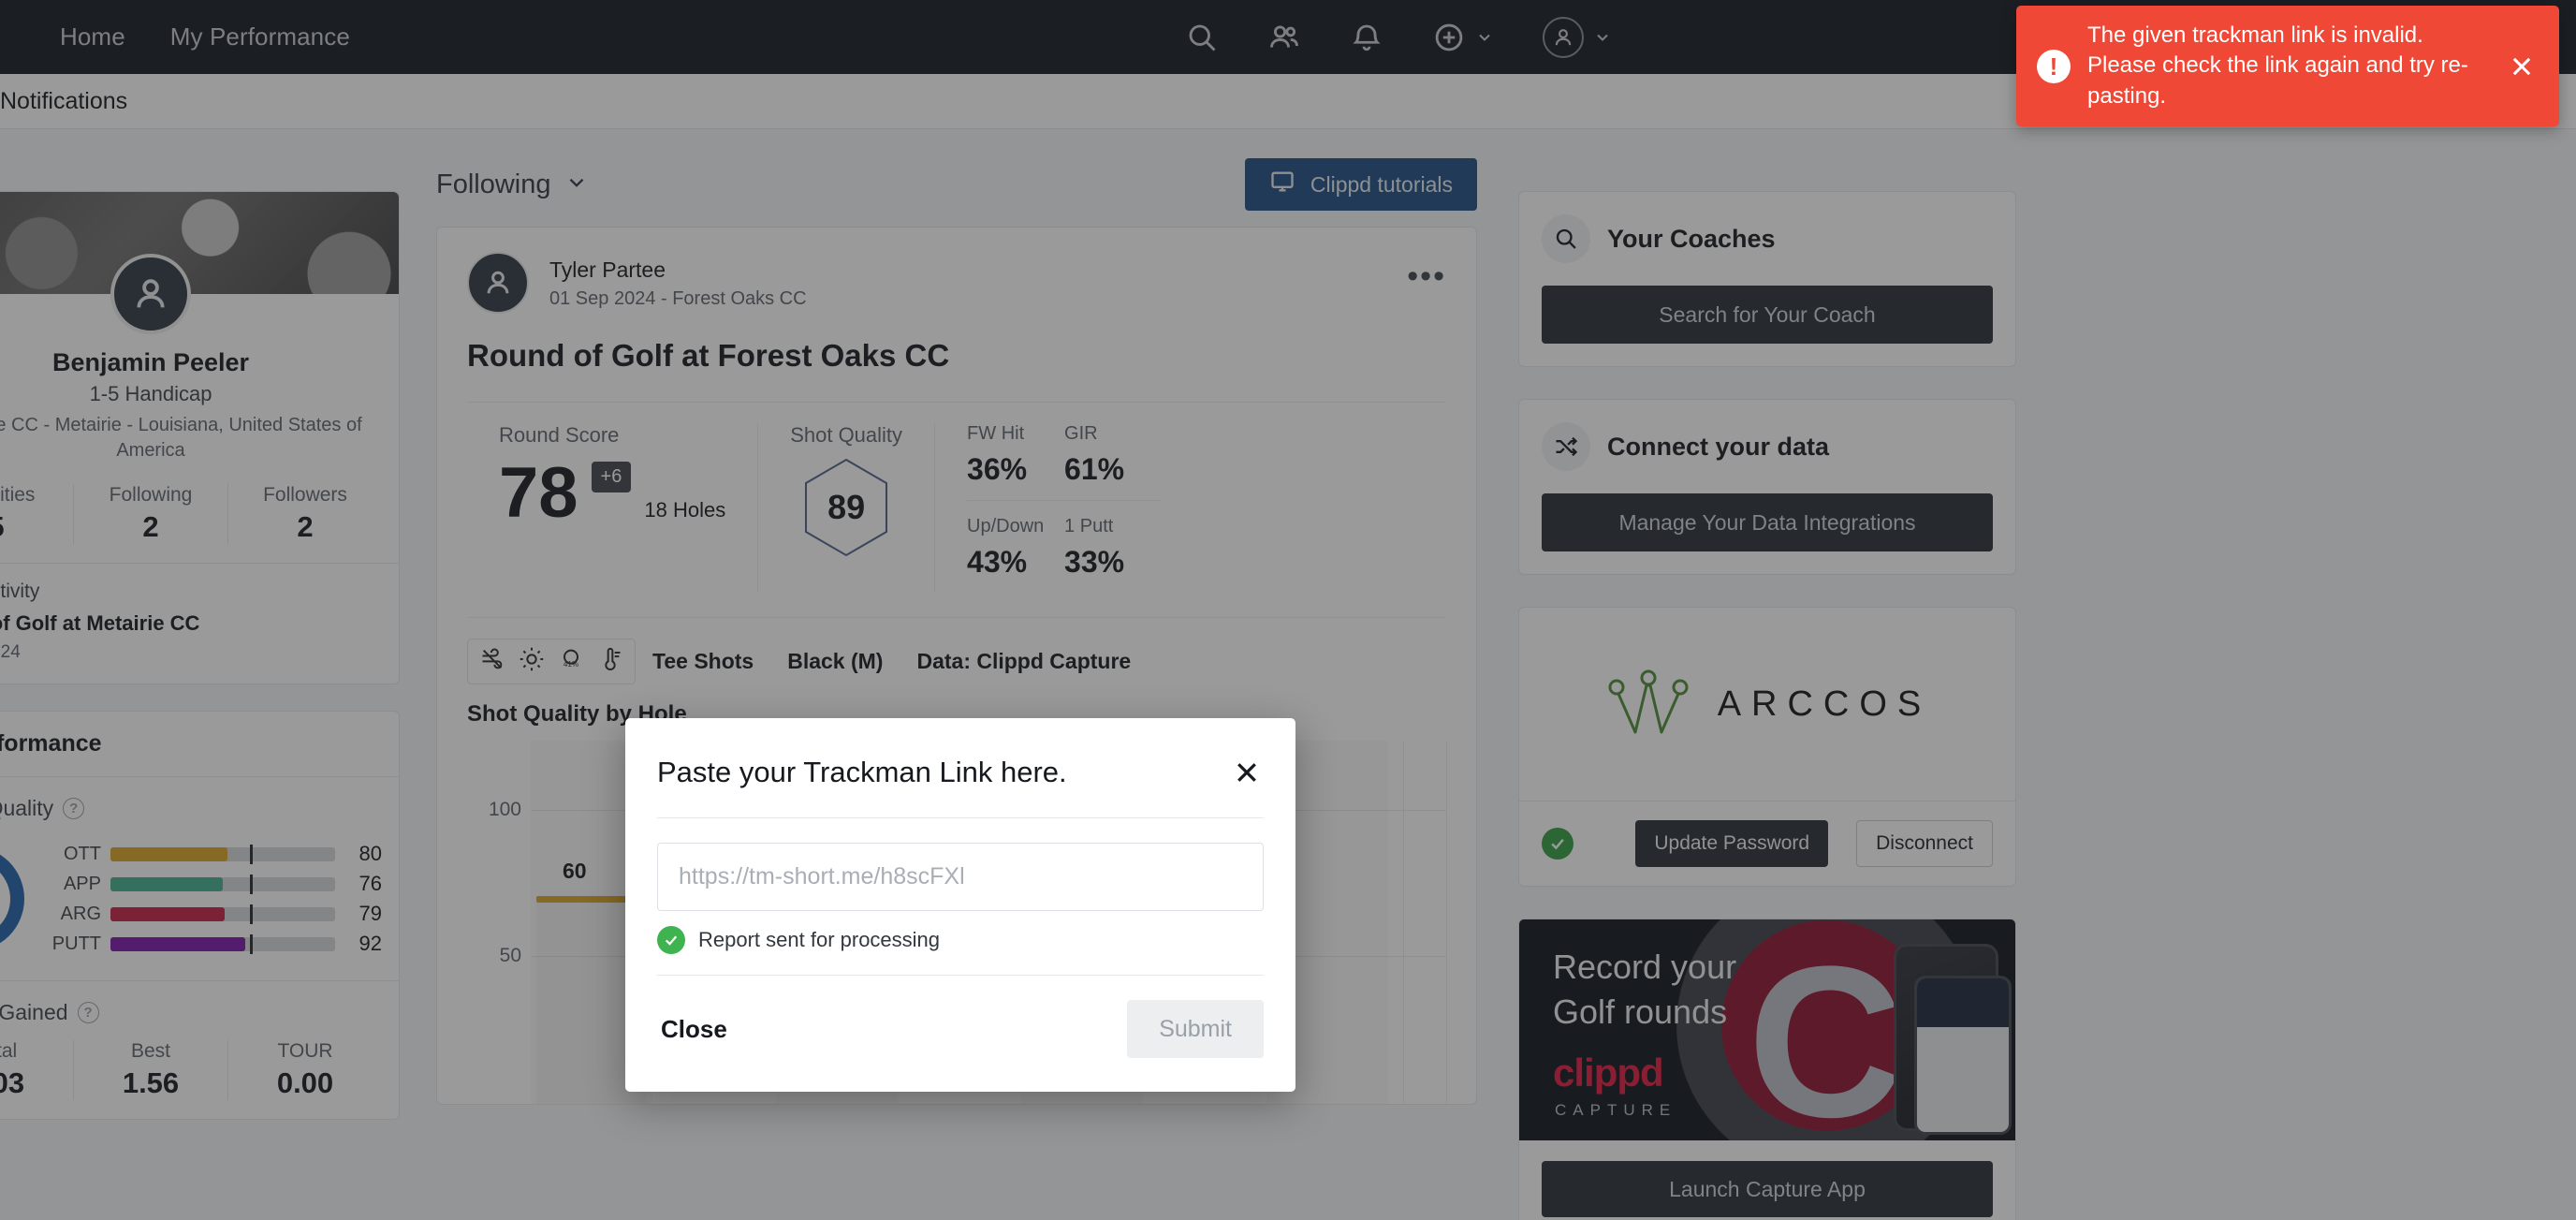 This screenshot has height=1220, width=2576. Describe the element at coordinates (671, 940) in the screenshot. I see `check-circle-icon` at that location.